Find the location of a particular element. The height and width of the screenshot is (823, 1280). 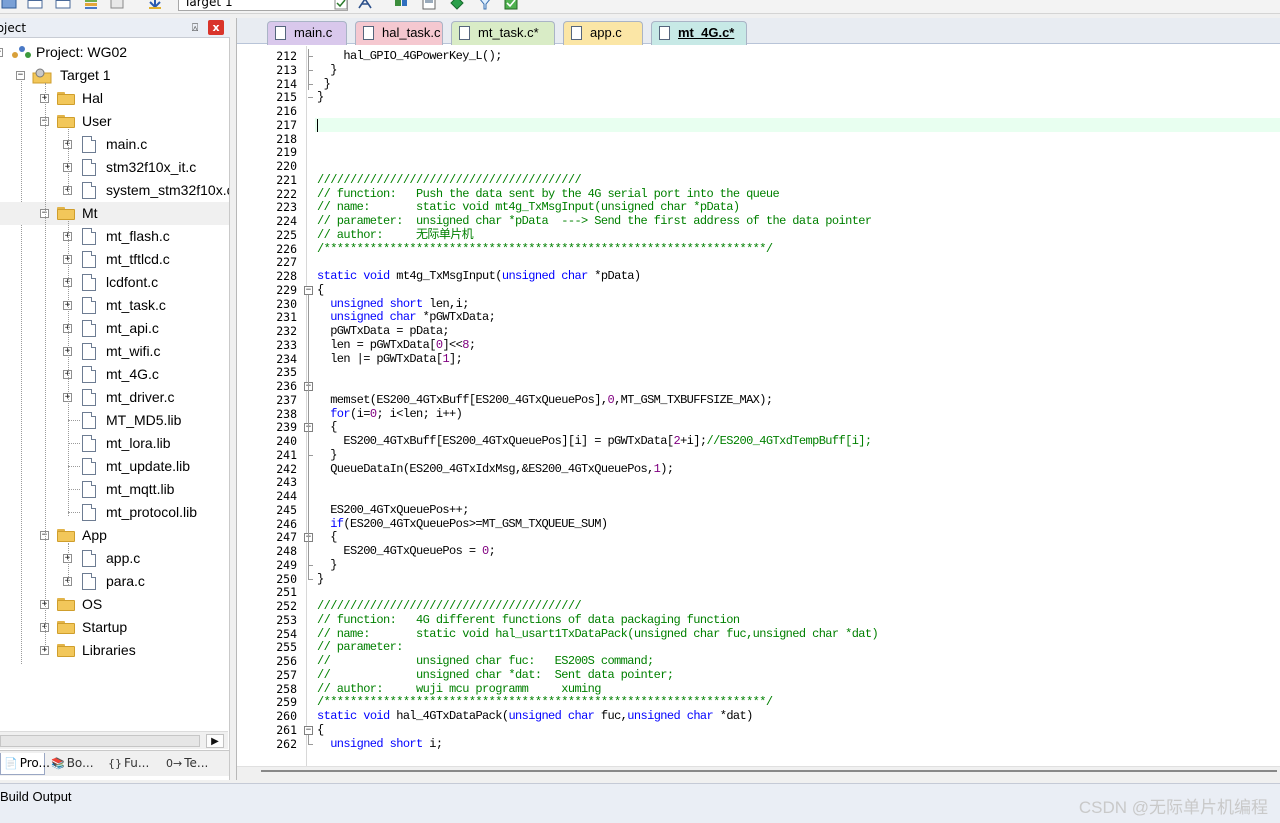

tree-row-mt: − Mt is located at coordinates (114, 213).